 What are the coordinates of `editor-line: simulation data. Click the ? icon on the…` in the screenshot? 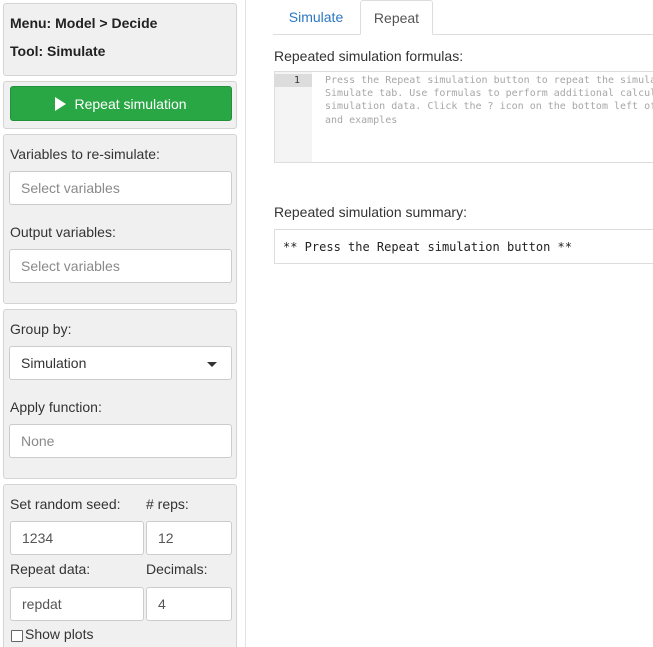 It's located at (489, 107).